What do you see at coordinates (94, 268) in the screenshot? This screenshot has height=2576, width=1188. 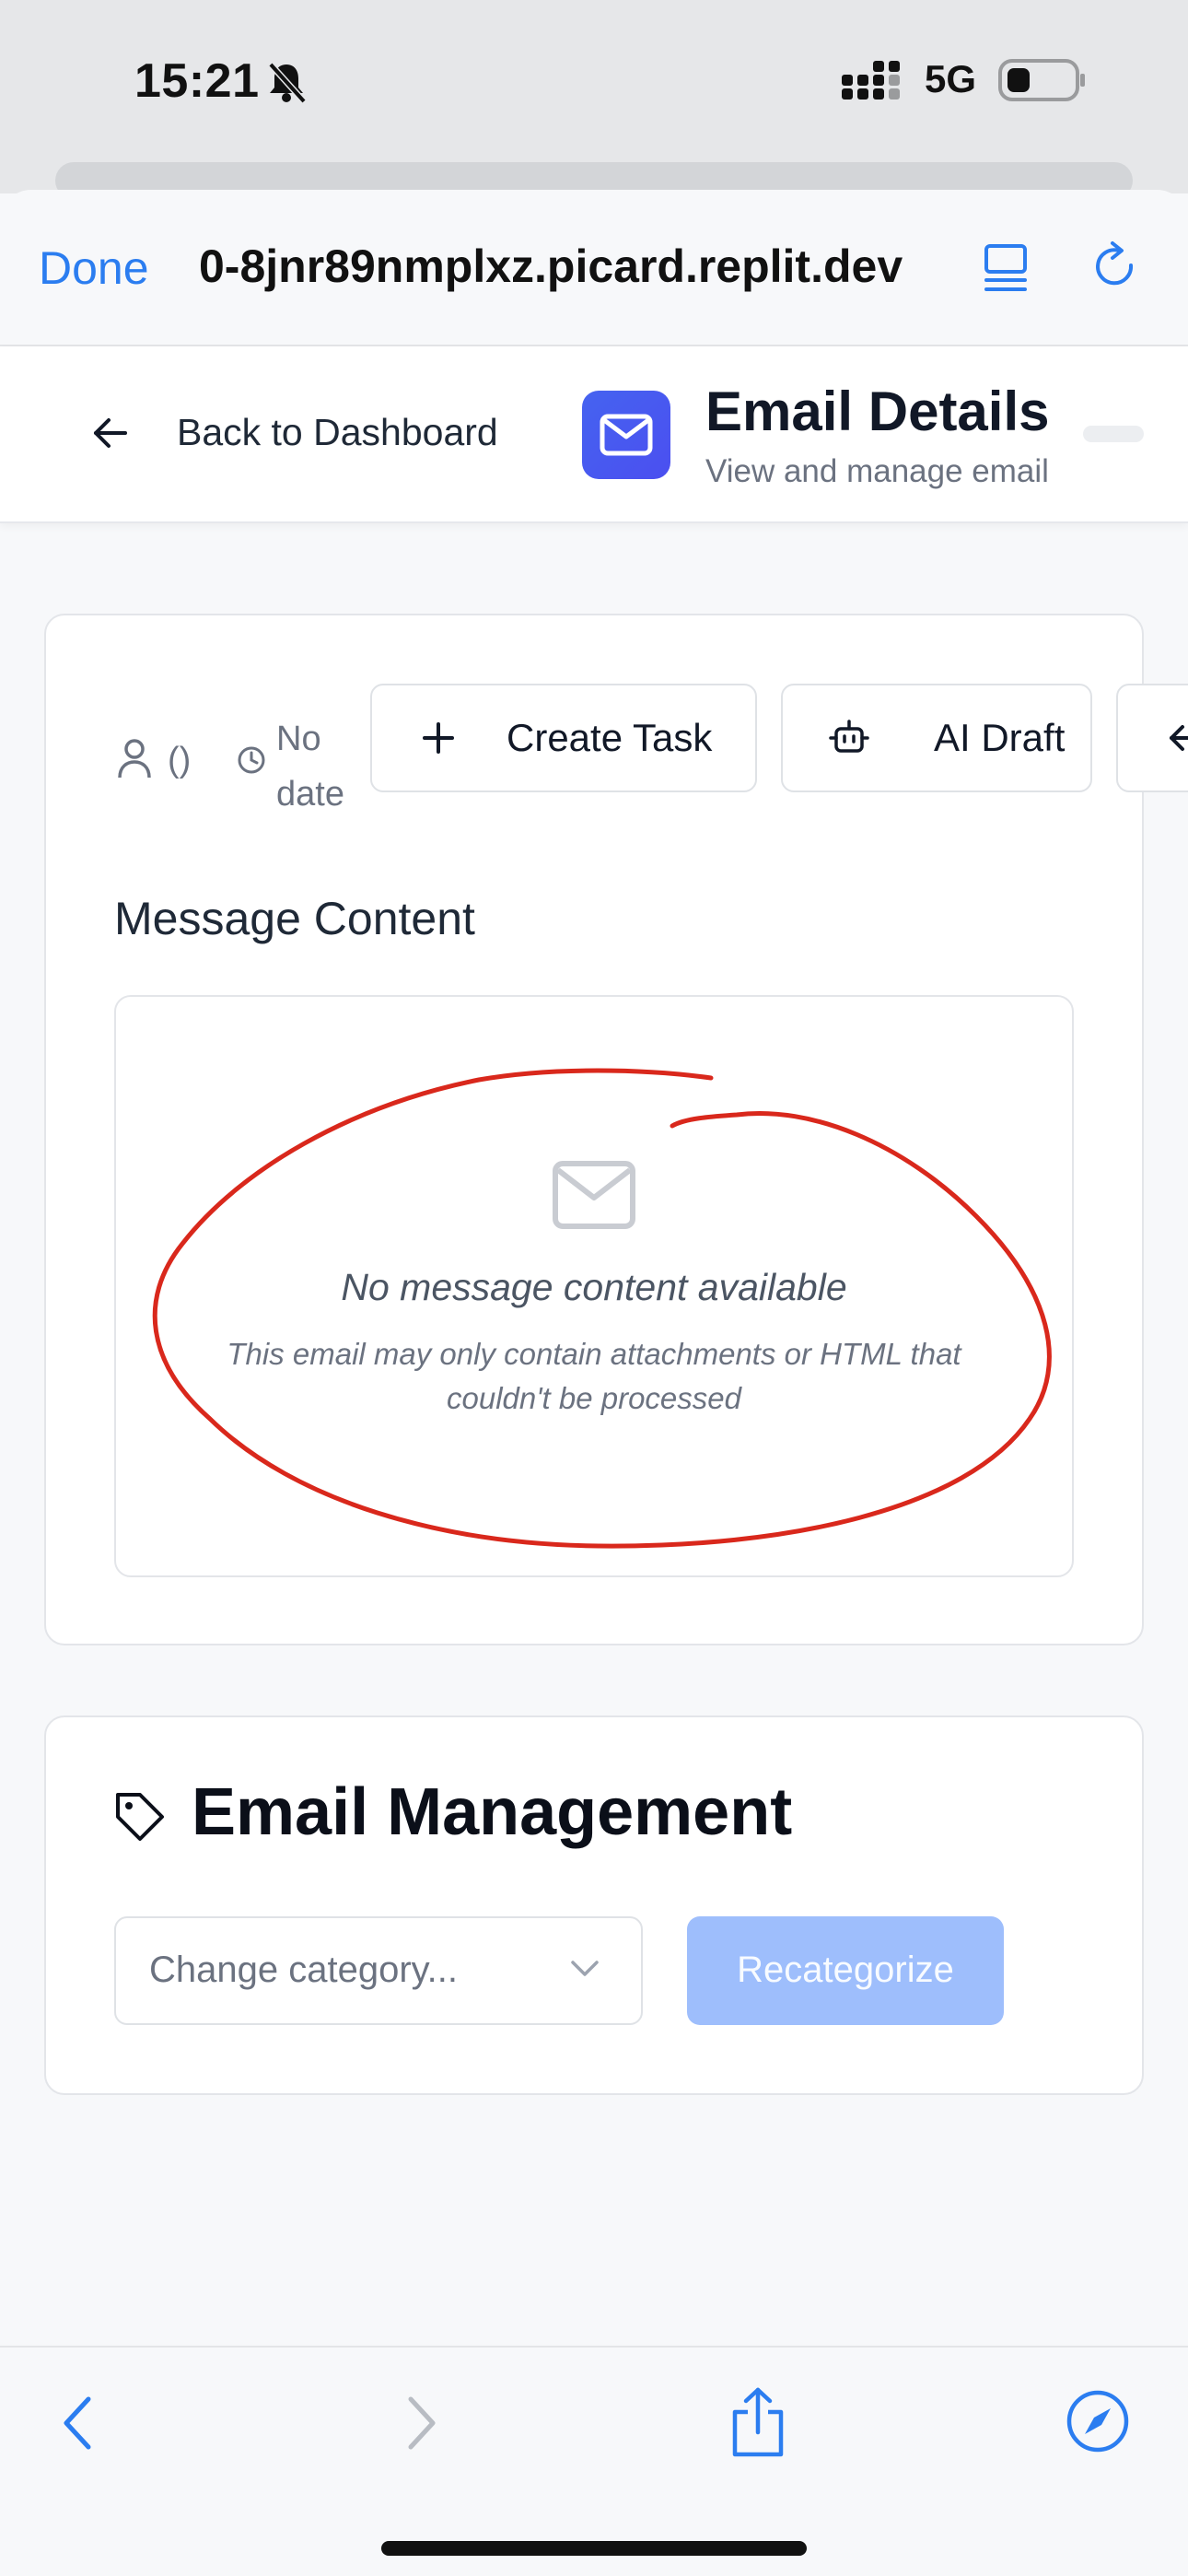 I see `done-button: Done` at bounding box center [94, 268].